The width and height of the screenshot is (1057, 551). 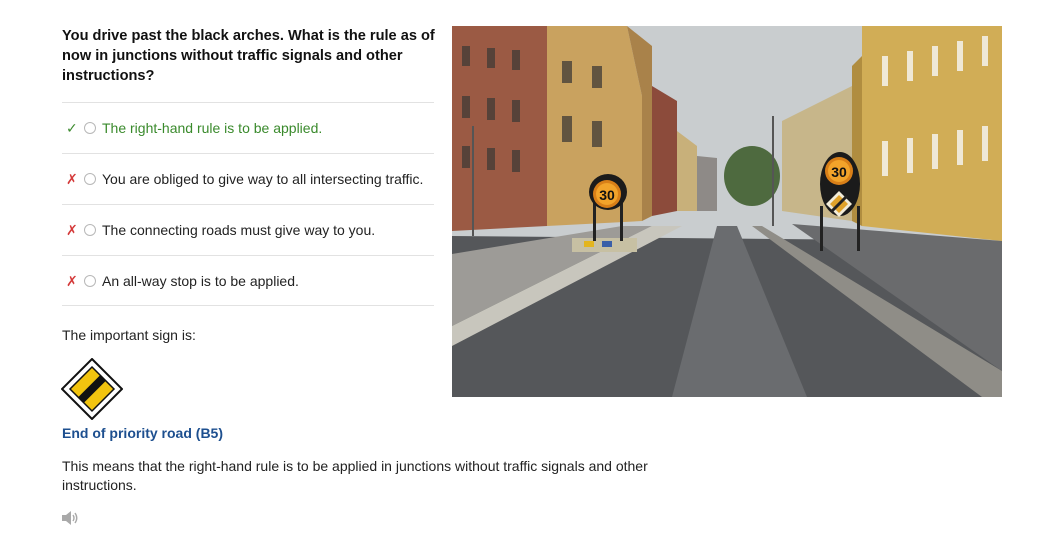 What do you see at coordinates (129, 335) in the screenshot?
I see `important-sign-label: The important sign is:` at bounding box center [129, 335].